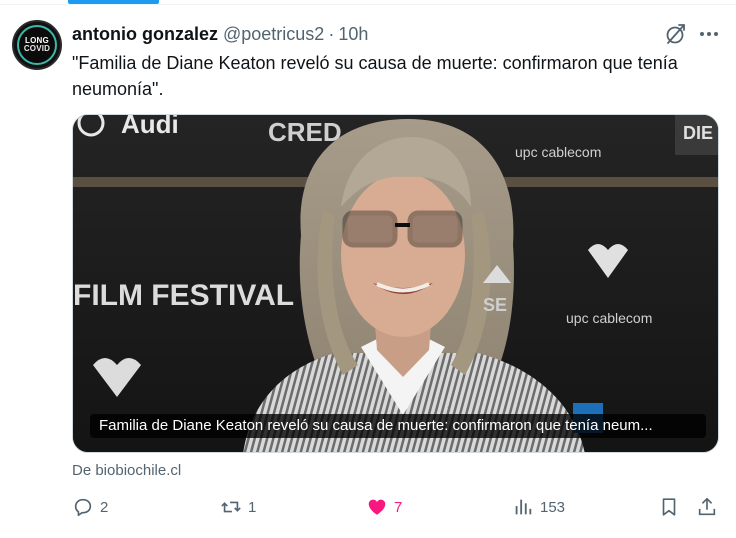 Image resolution: width=736 pixels, height=538 pixels. What do you see at coordinates (231, 507) in the screenshot?
I see `retweet-icon` at bounding box center [231, 507].